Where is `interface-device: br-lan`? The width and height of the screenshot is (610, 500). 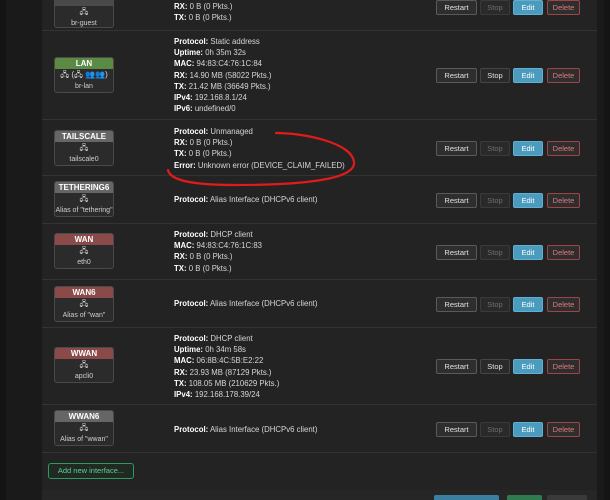 interface-device: br-lan is located at coordinates (84, 86).